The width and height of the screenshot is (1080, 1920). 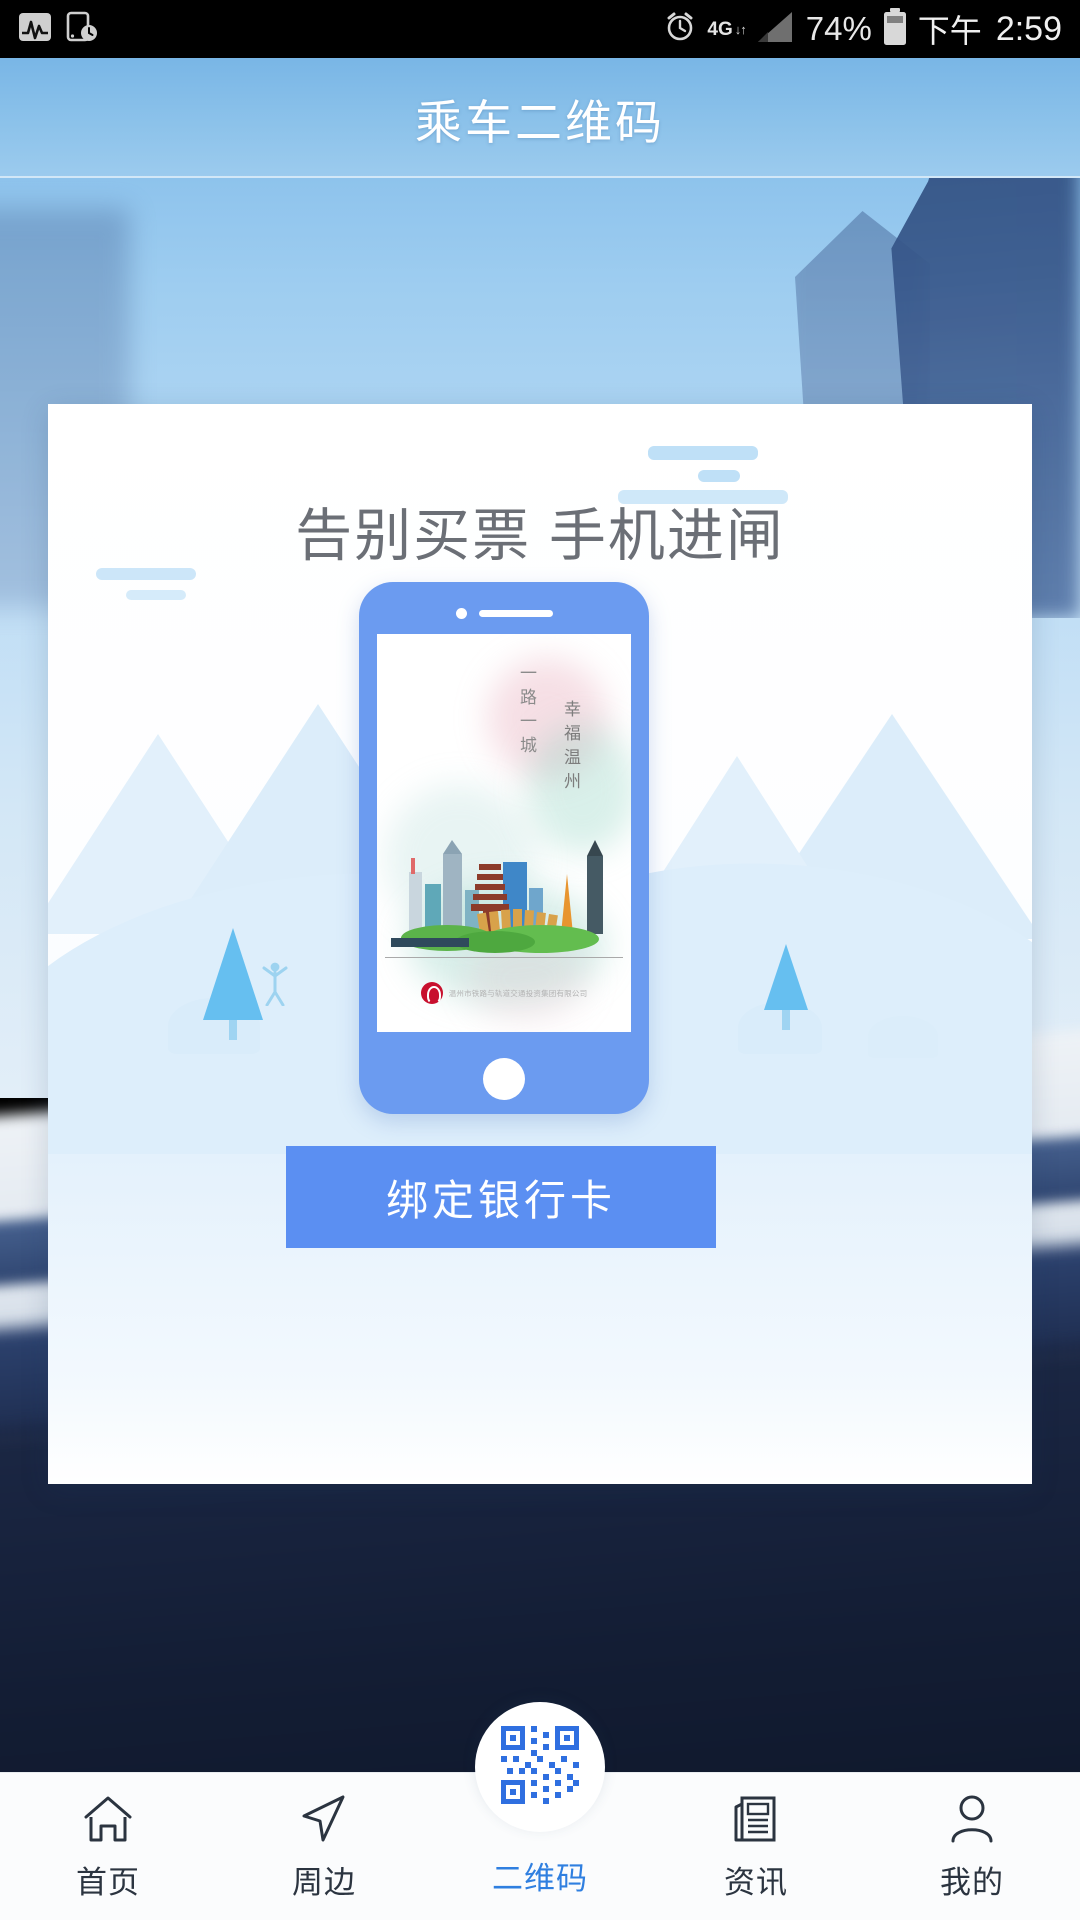 I want to click on tab-home-label: 首页, so click(x=108, y=1882).